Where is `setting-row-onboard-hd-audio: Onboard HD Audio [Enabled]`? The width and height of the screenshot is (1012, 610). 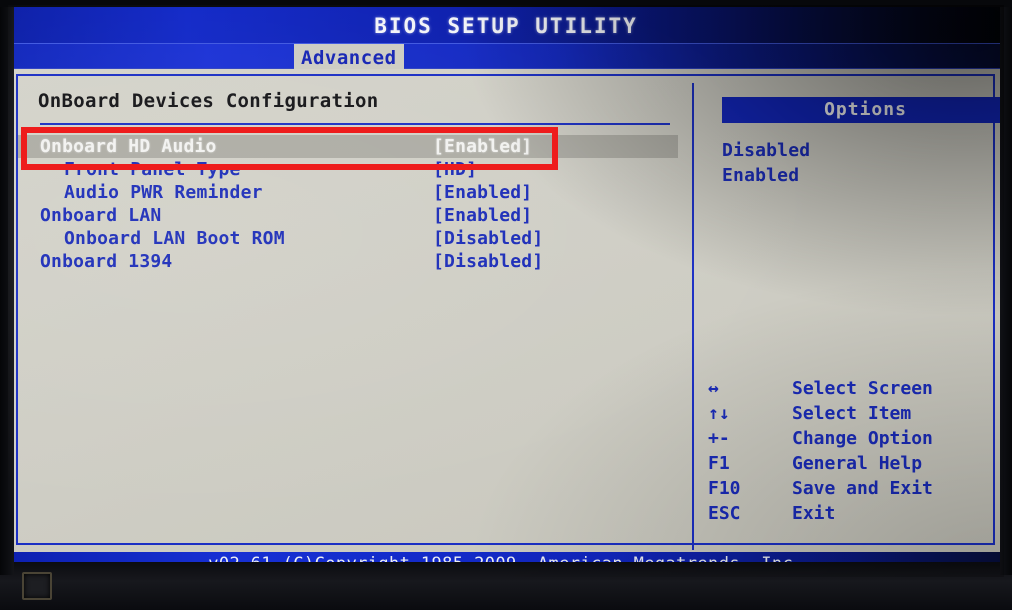 setting-row-onboard-hd-audio: Onboard HD Audio [Enabled] is located at coordinates (348, 146).